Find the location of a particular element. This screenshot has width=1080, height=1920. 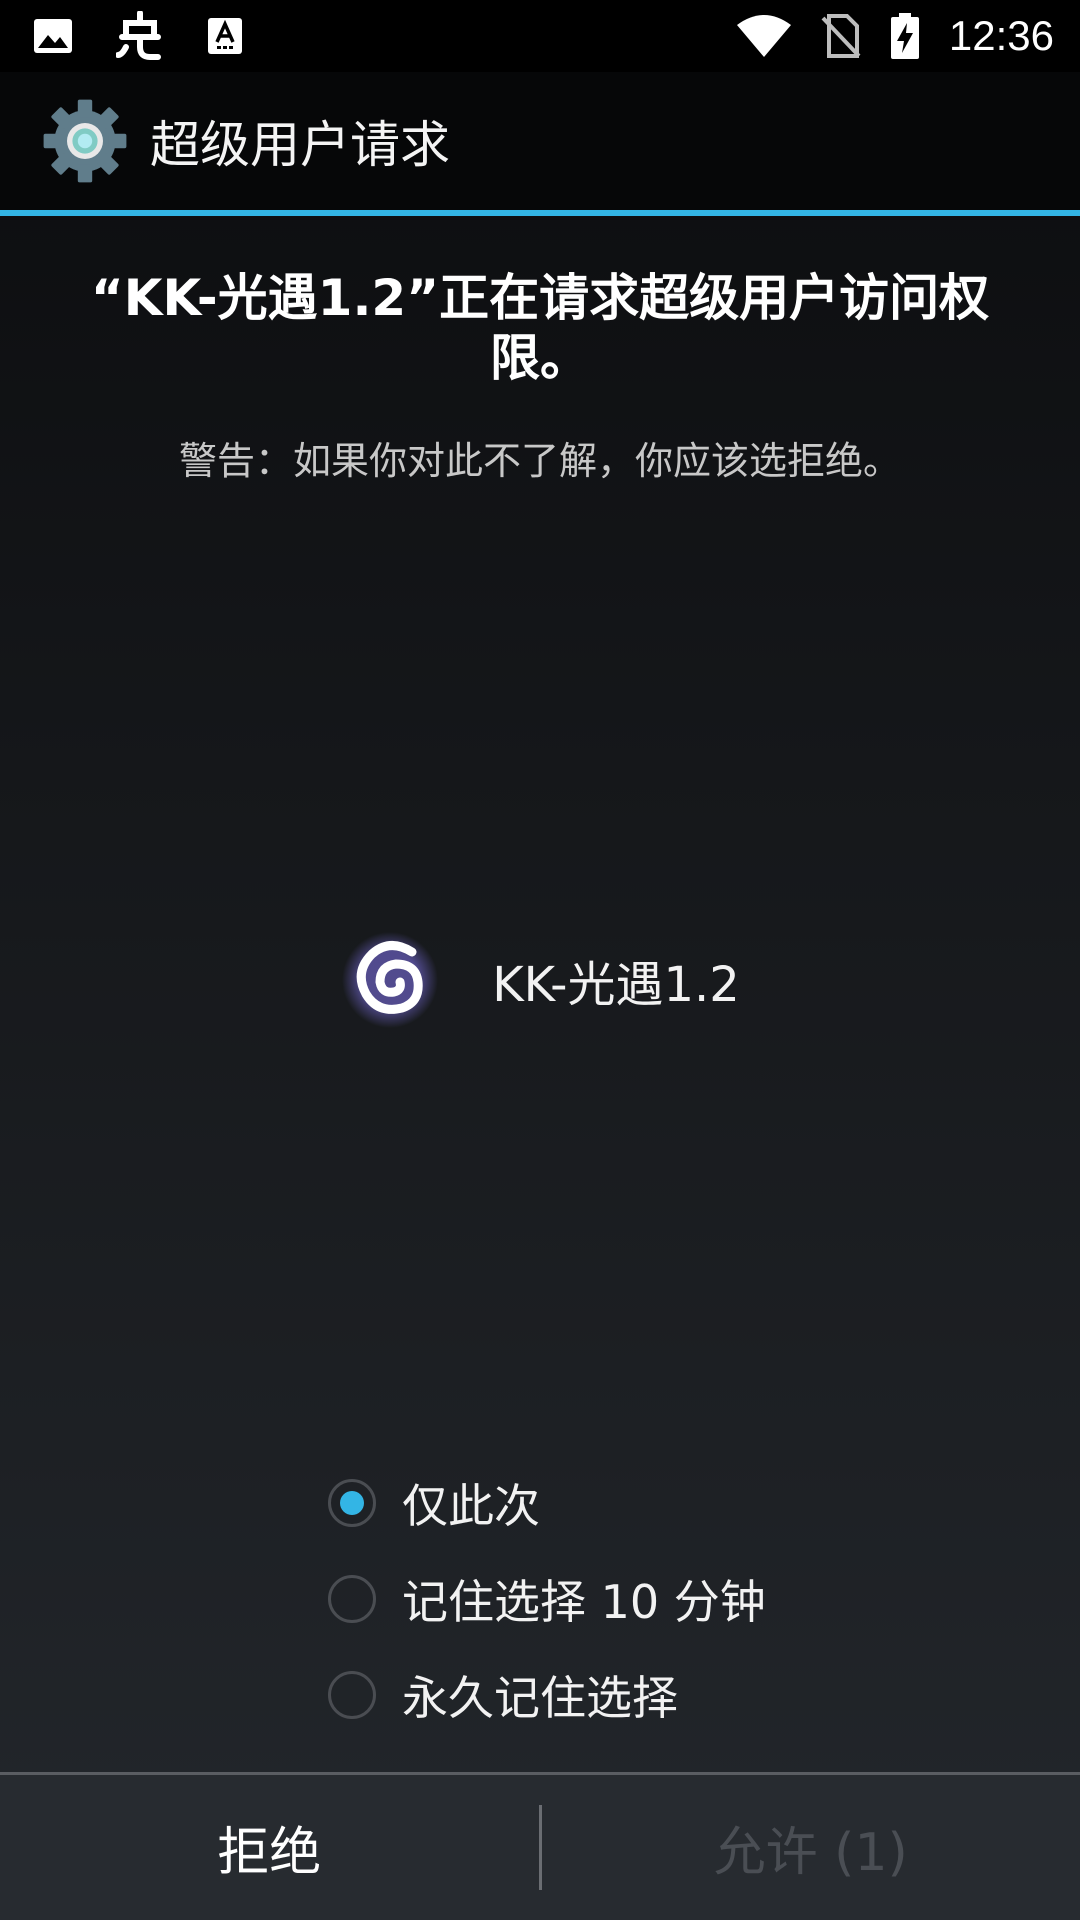

radio-once is located at coordinates (352, 1503).